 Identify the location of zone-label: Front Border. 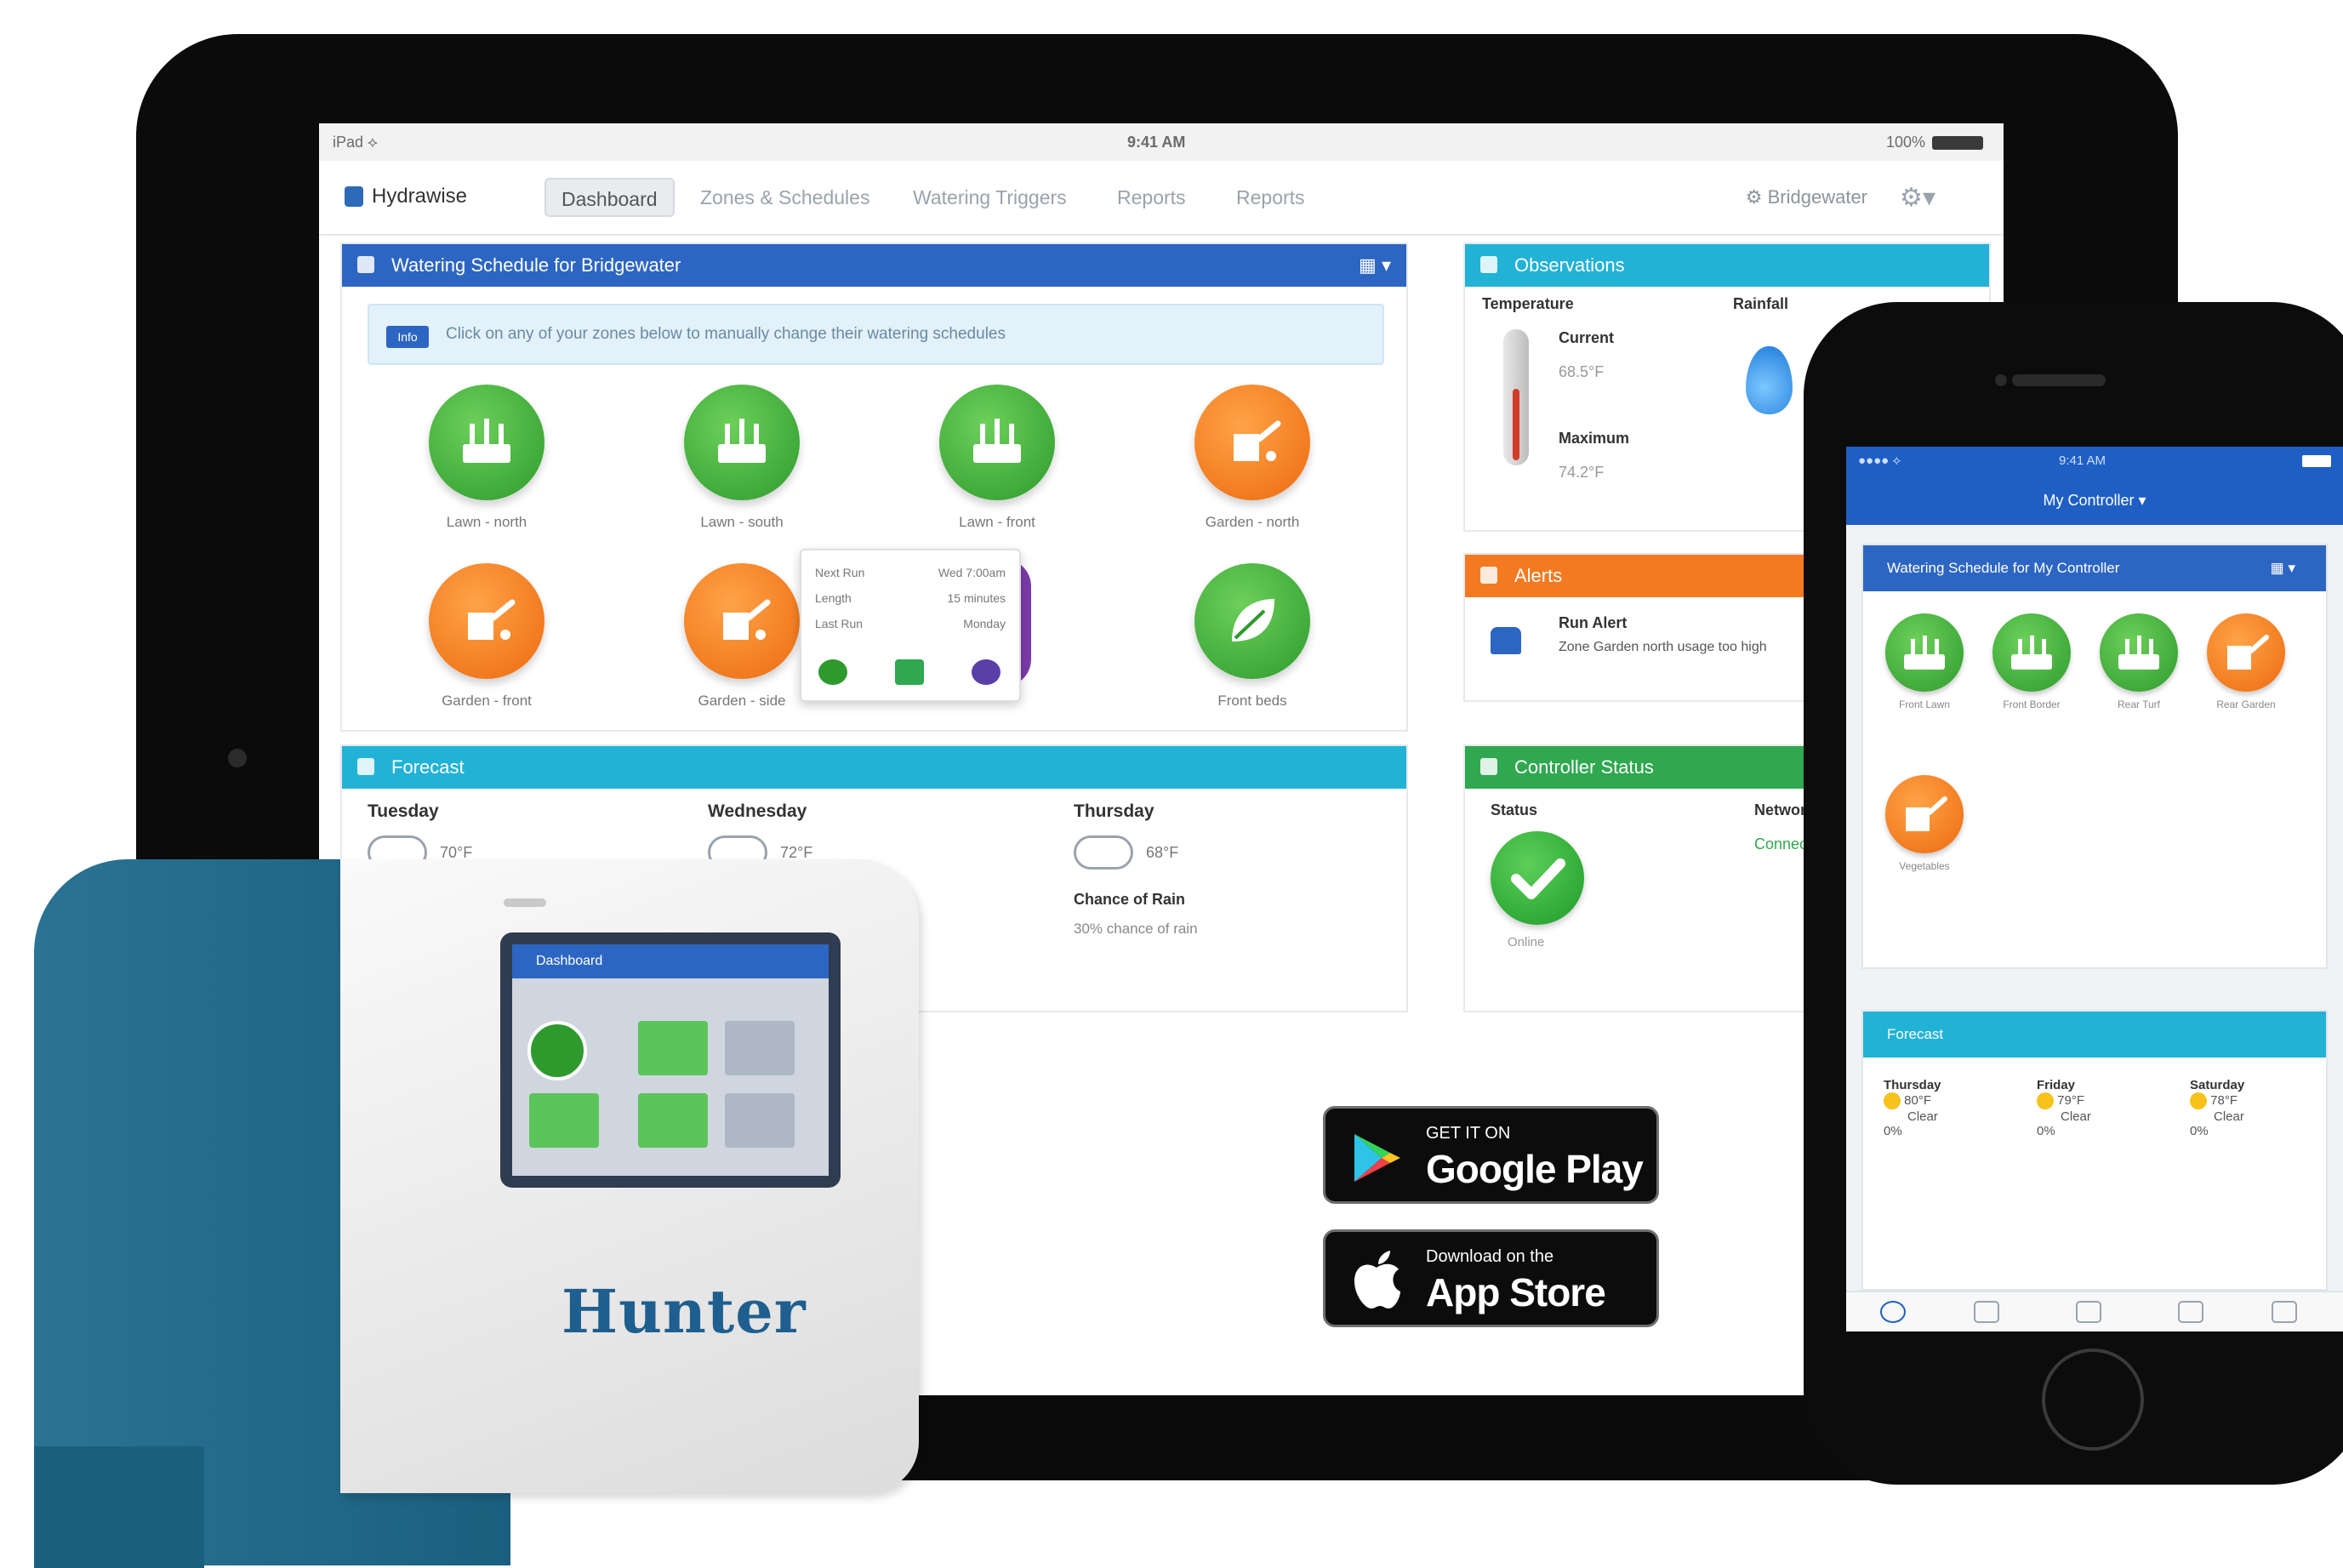
(2032, 704).